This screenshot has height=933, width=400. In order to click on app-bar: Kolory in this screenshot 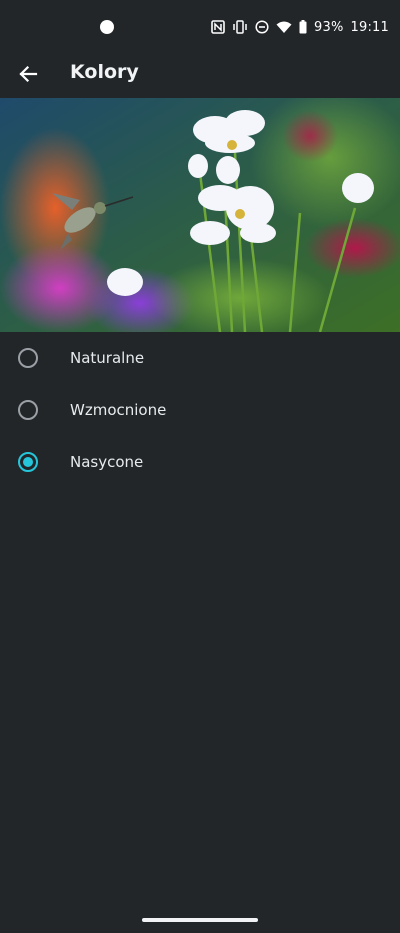, I will do `click(200, 75)`.